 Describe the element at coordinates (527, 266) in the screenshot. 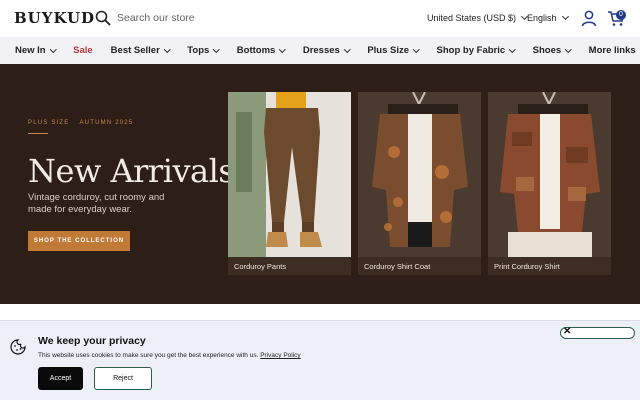

I see `product-label: Print Corduroy Shirt` at that location.